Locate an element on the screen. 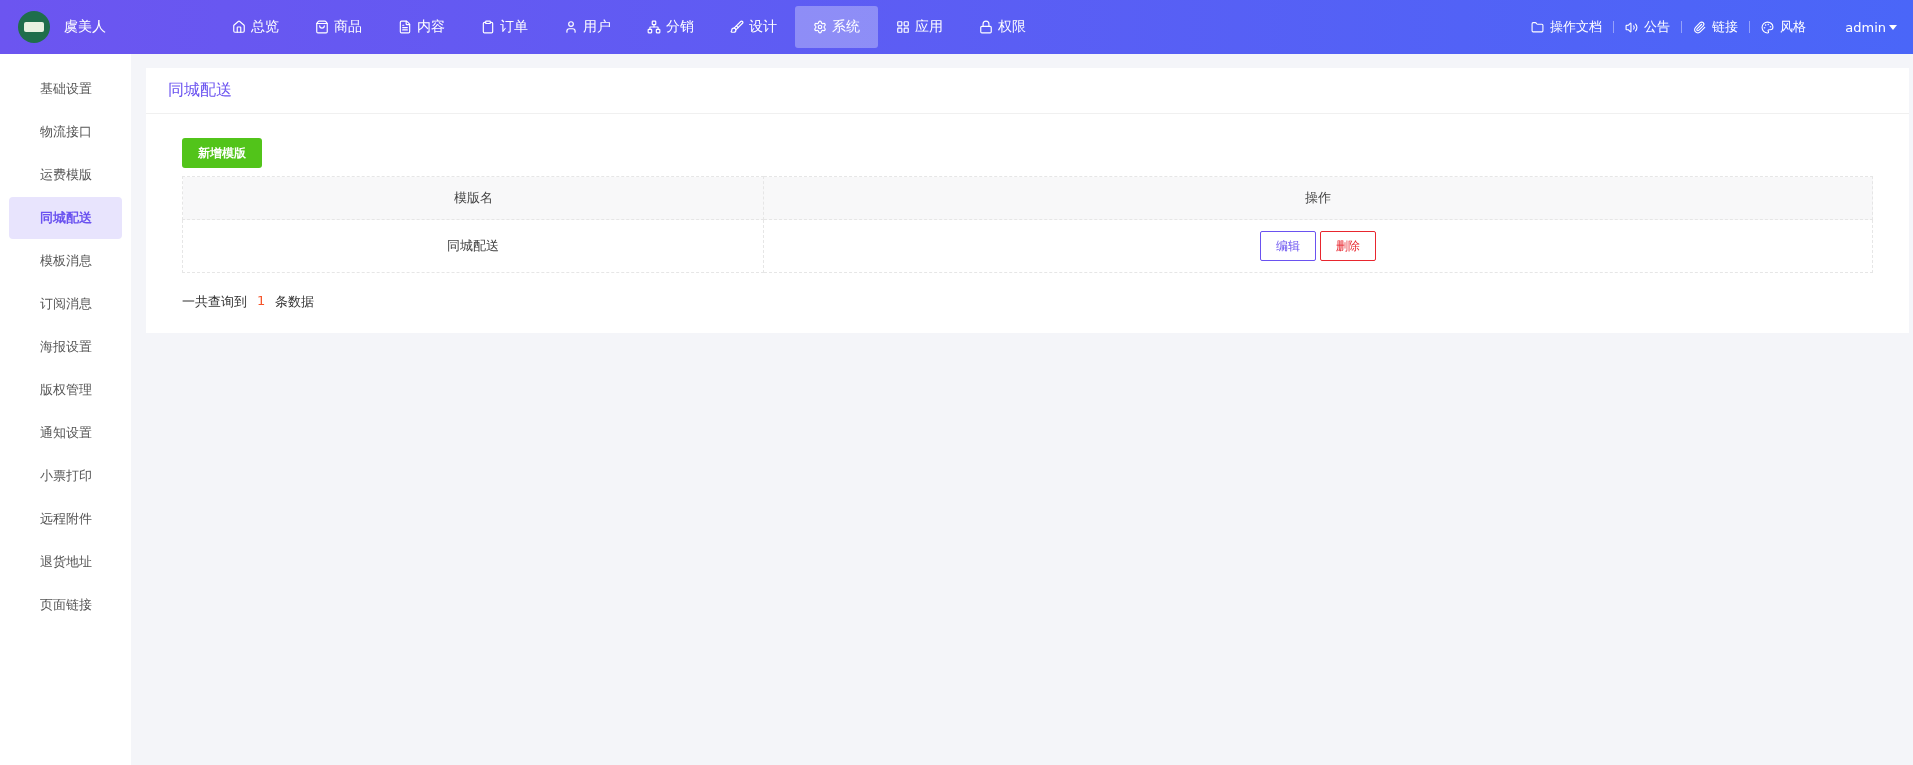 Image resolution: width=1913 pixels, height=765 pixels. nav-tab: 订单 is located at coordinates (504, 27).